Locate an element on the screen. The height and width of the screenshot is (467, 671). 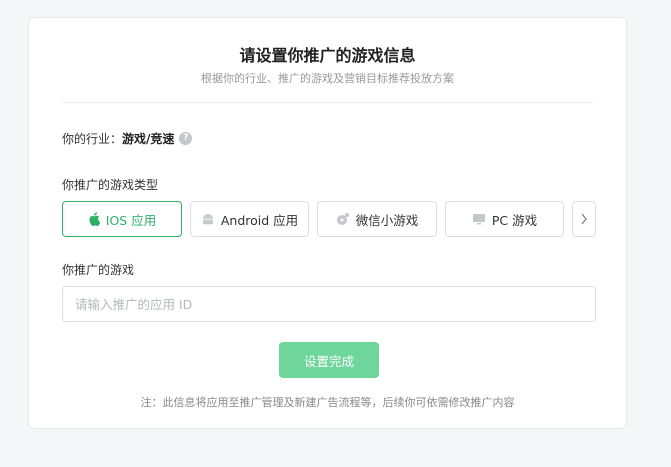
type-option-label: PC 游戏 is located at coordinates (514, 220).